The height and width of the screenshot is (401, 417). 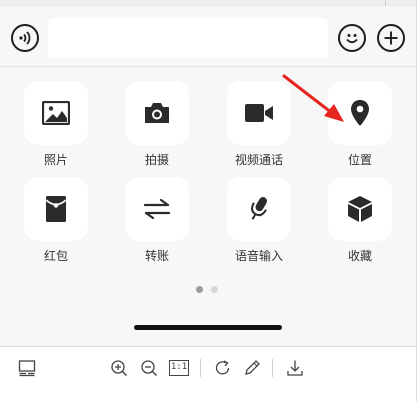 I want to click on red-envelope-icon, so click(x=56, y=209).